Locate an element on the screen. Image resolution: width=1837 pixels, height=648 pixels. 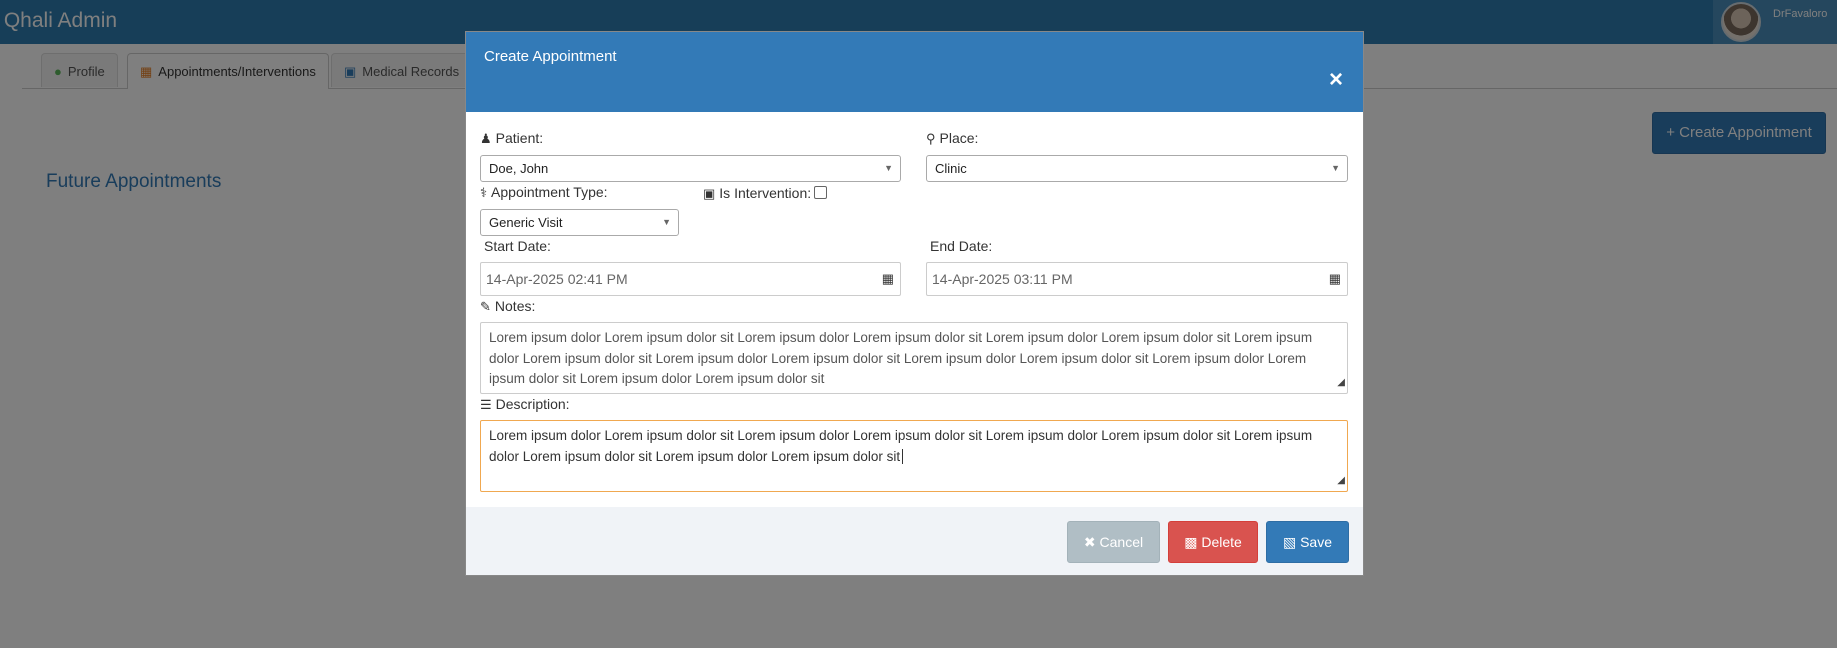
end-date-label: End Date: is located at coordinates (961, 246).